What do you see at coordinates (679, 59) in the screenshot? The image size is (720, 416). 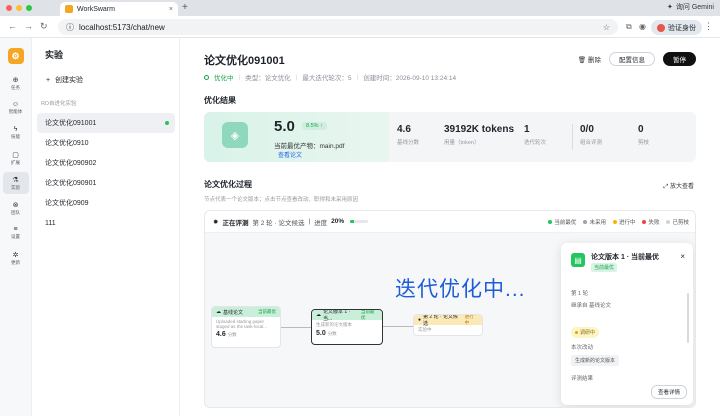 I see `pause-button: 暂停` at bounding box center [679, 59].